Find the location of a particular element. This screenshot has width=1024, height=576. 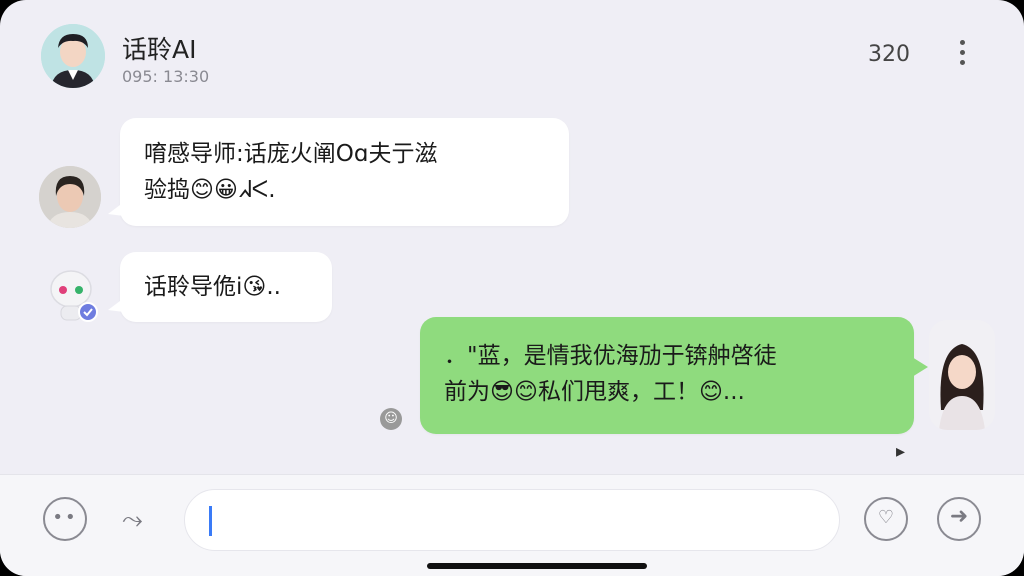

read-status-icon: ▸ is located at coordinates (901, 451).